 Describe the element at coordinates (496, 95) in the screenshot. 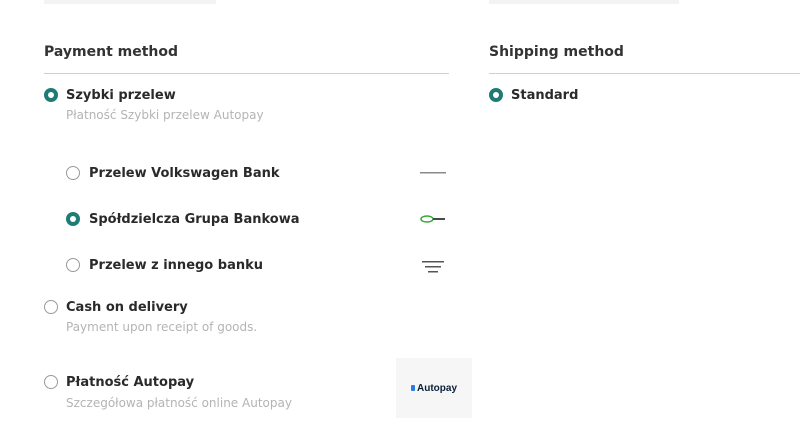

I see `standard-shipping-radio` at that location.